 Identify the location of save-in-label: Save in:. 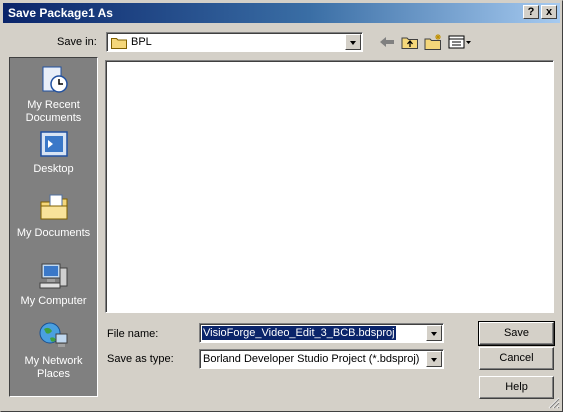
(77, 42).